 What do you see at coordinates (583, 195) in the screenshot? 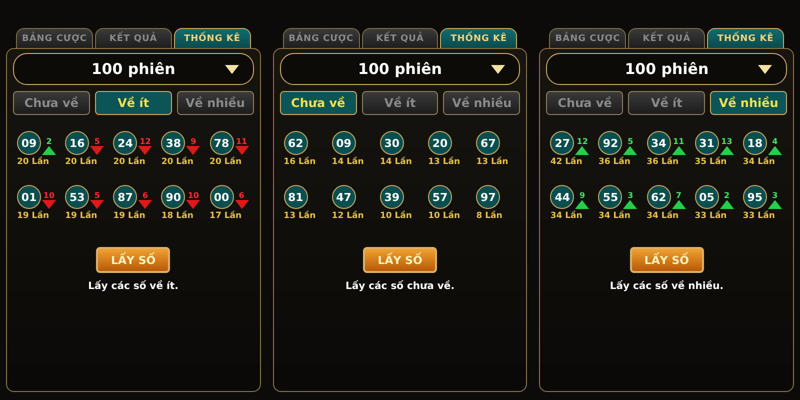
I see `delta-count: 9` at bounding box center [583, 195].